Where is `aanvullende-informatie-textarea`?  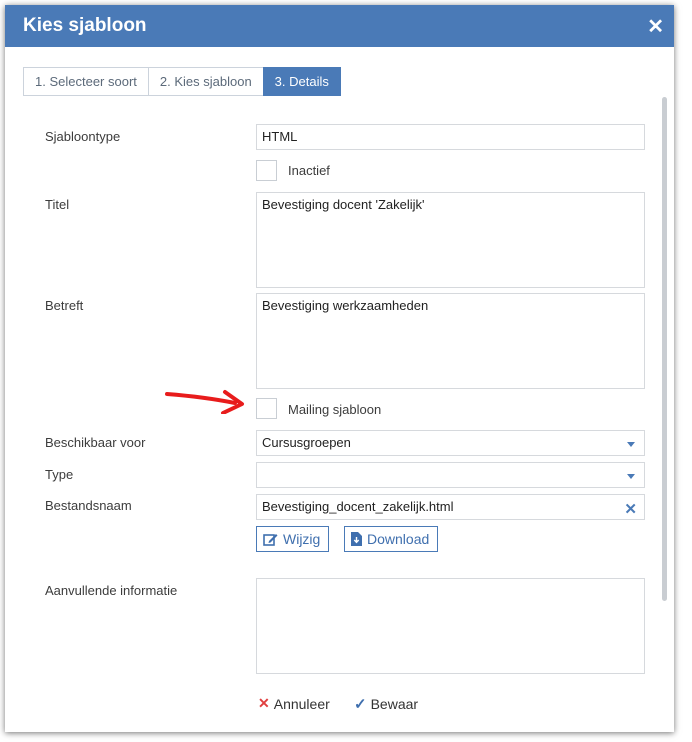
aanvullende-informatie-textarea is located at coordinates (450, 626).